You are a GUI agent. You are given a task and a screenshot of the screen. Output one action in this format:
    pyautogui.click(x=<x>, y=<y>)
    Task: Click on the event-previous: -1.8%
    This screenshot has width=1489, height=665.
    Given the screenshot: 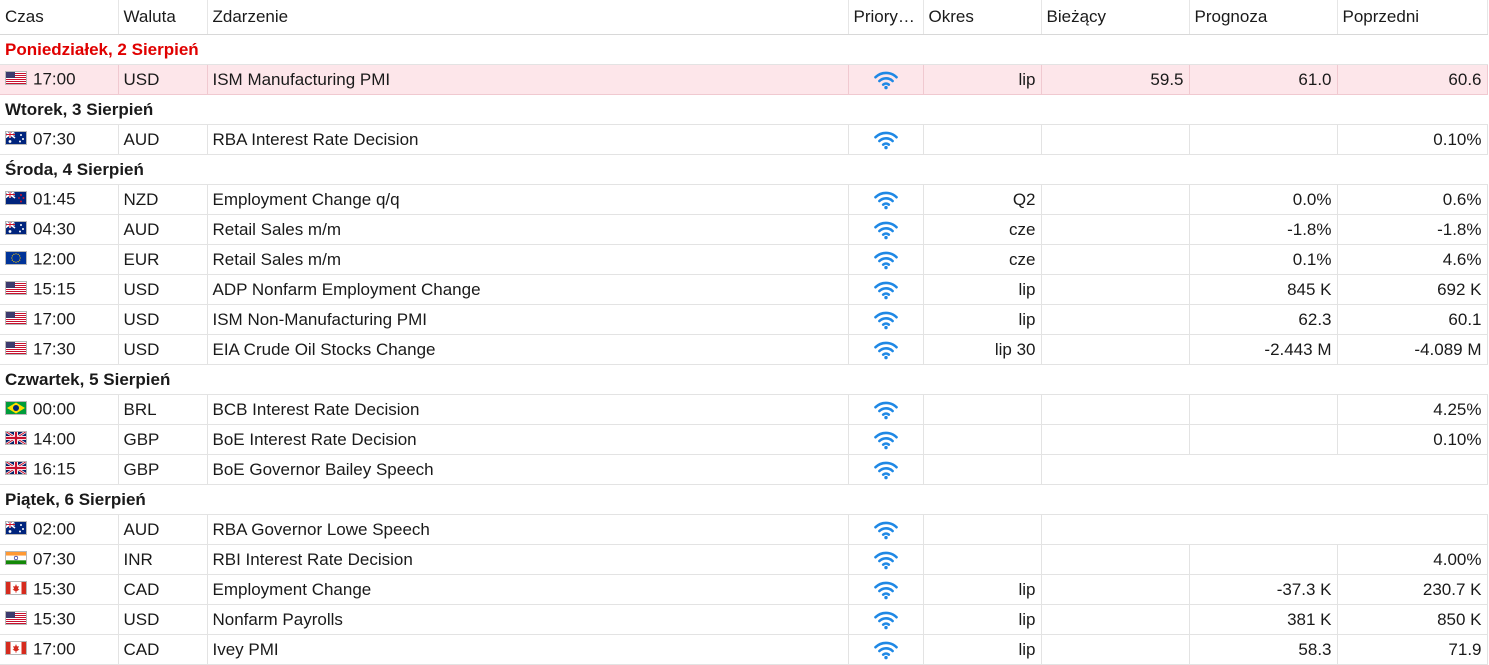 What is the action you would take?
    pyautogui.click(x=1412, y=229)
    